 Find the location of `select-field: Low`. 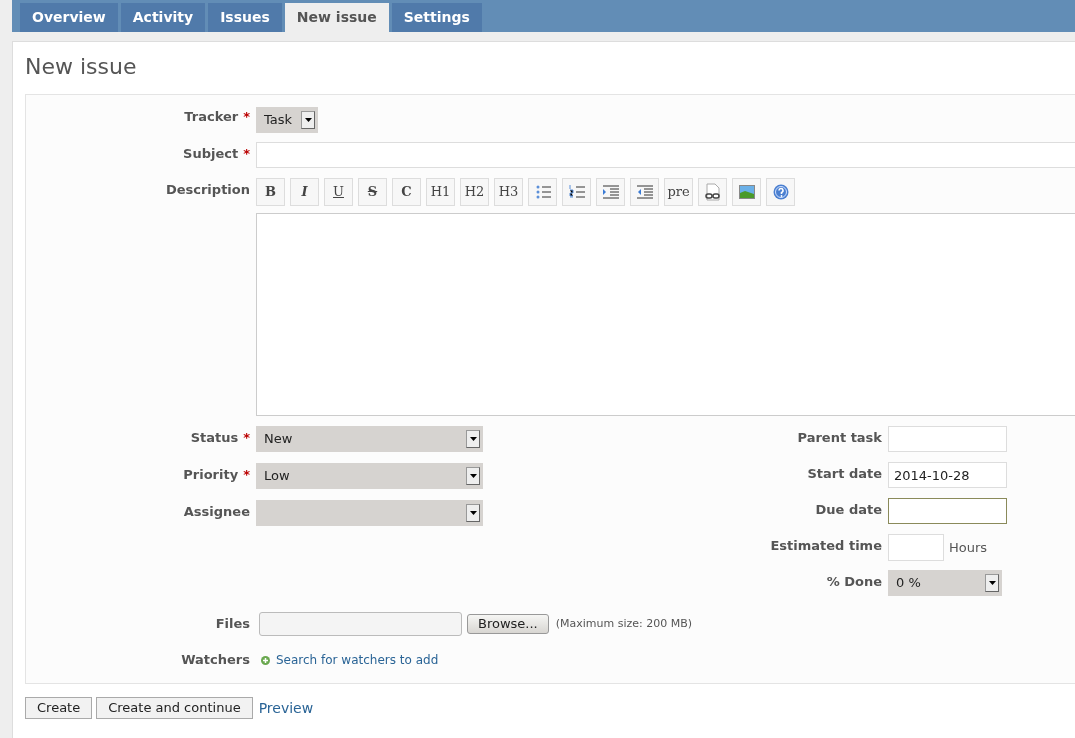

select-field: Low is located at coordinates (369, 476).